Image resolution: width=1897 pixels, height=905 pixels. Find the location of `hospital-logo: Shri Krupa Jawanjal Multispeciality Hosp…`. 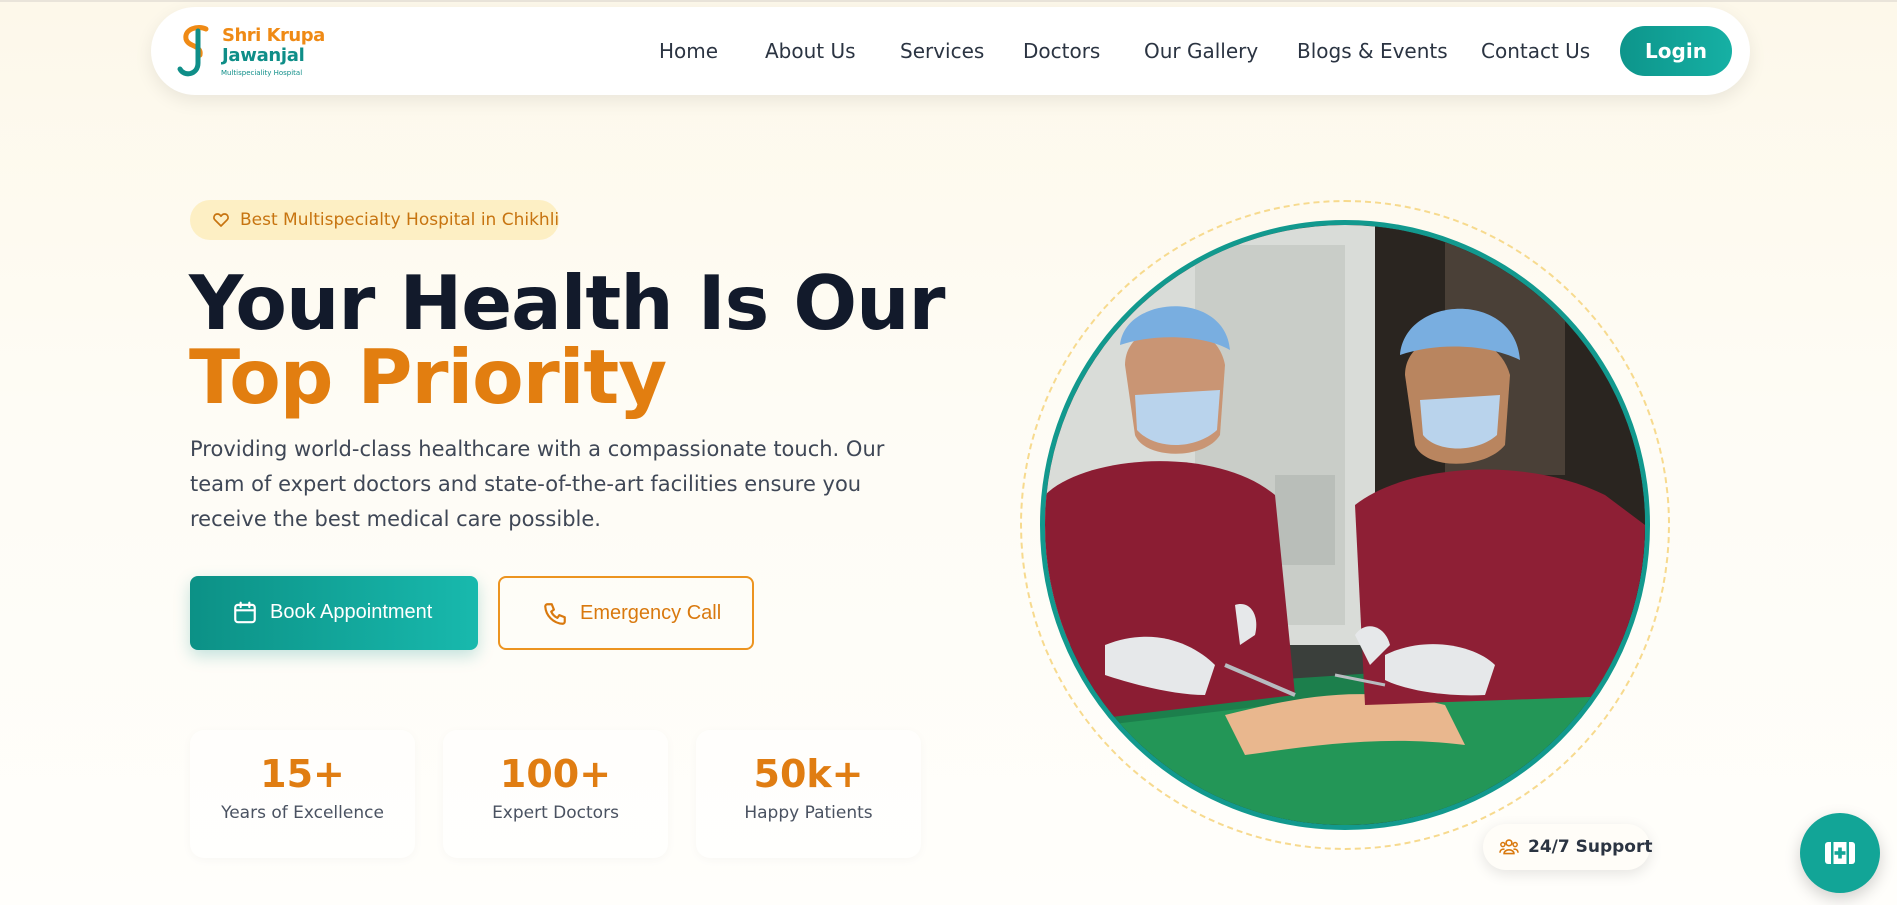

hospital-logo: Shri Krupa Jawanjal Multispeciality Hosp… is located at coordinates (250, 52).